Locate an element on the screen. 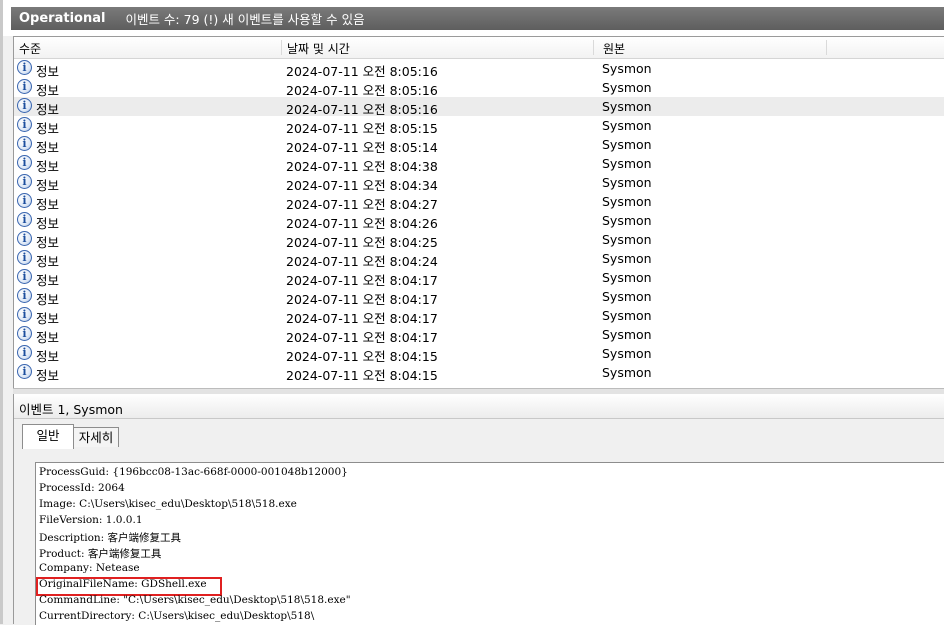  event-row: i 정보 2024-07-11 오전 8:04:34 Sysmon is located at coordinates (479, 183).